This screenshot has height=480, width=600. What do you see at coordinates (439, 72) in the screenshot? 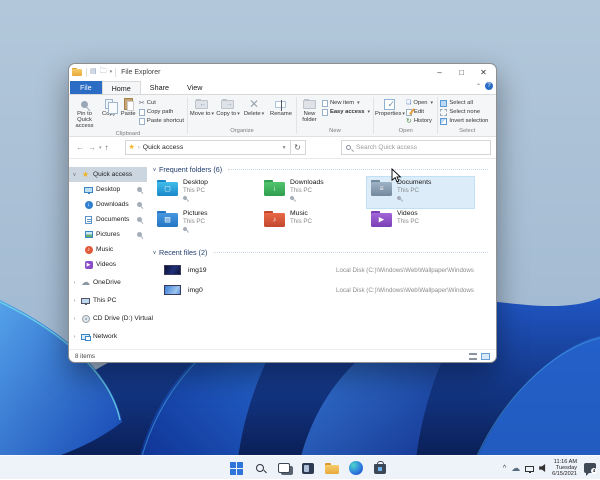
I see `minimize-button: –` at bounding box center [439, 72].